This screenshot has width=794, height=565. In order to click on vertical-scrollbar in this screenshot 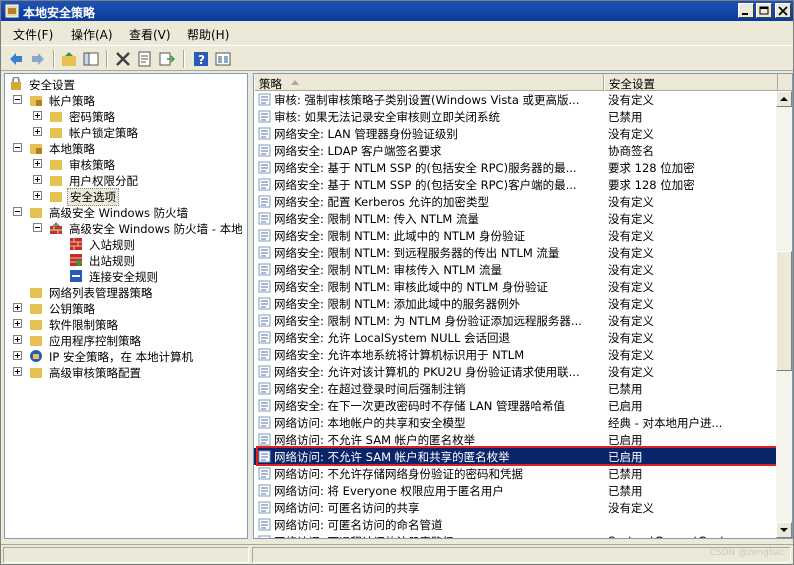, I will do `click(784, 314)`.